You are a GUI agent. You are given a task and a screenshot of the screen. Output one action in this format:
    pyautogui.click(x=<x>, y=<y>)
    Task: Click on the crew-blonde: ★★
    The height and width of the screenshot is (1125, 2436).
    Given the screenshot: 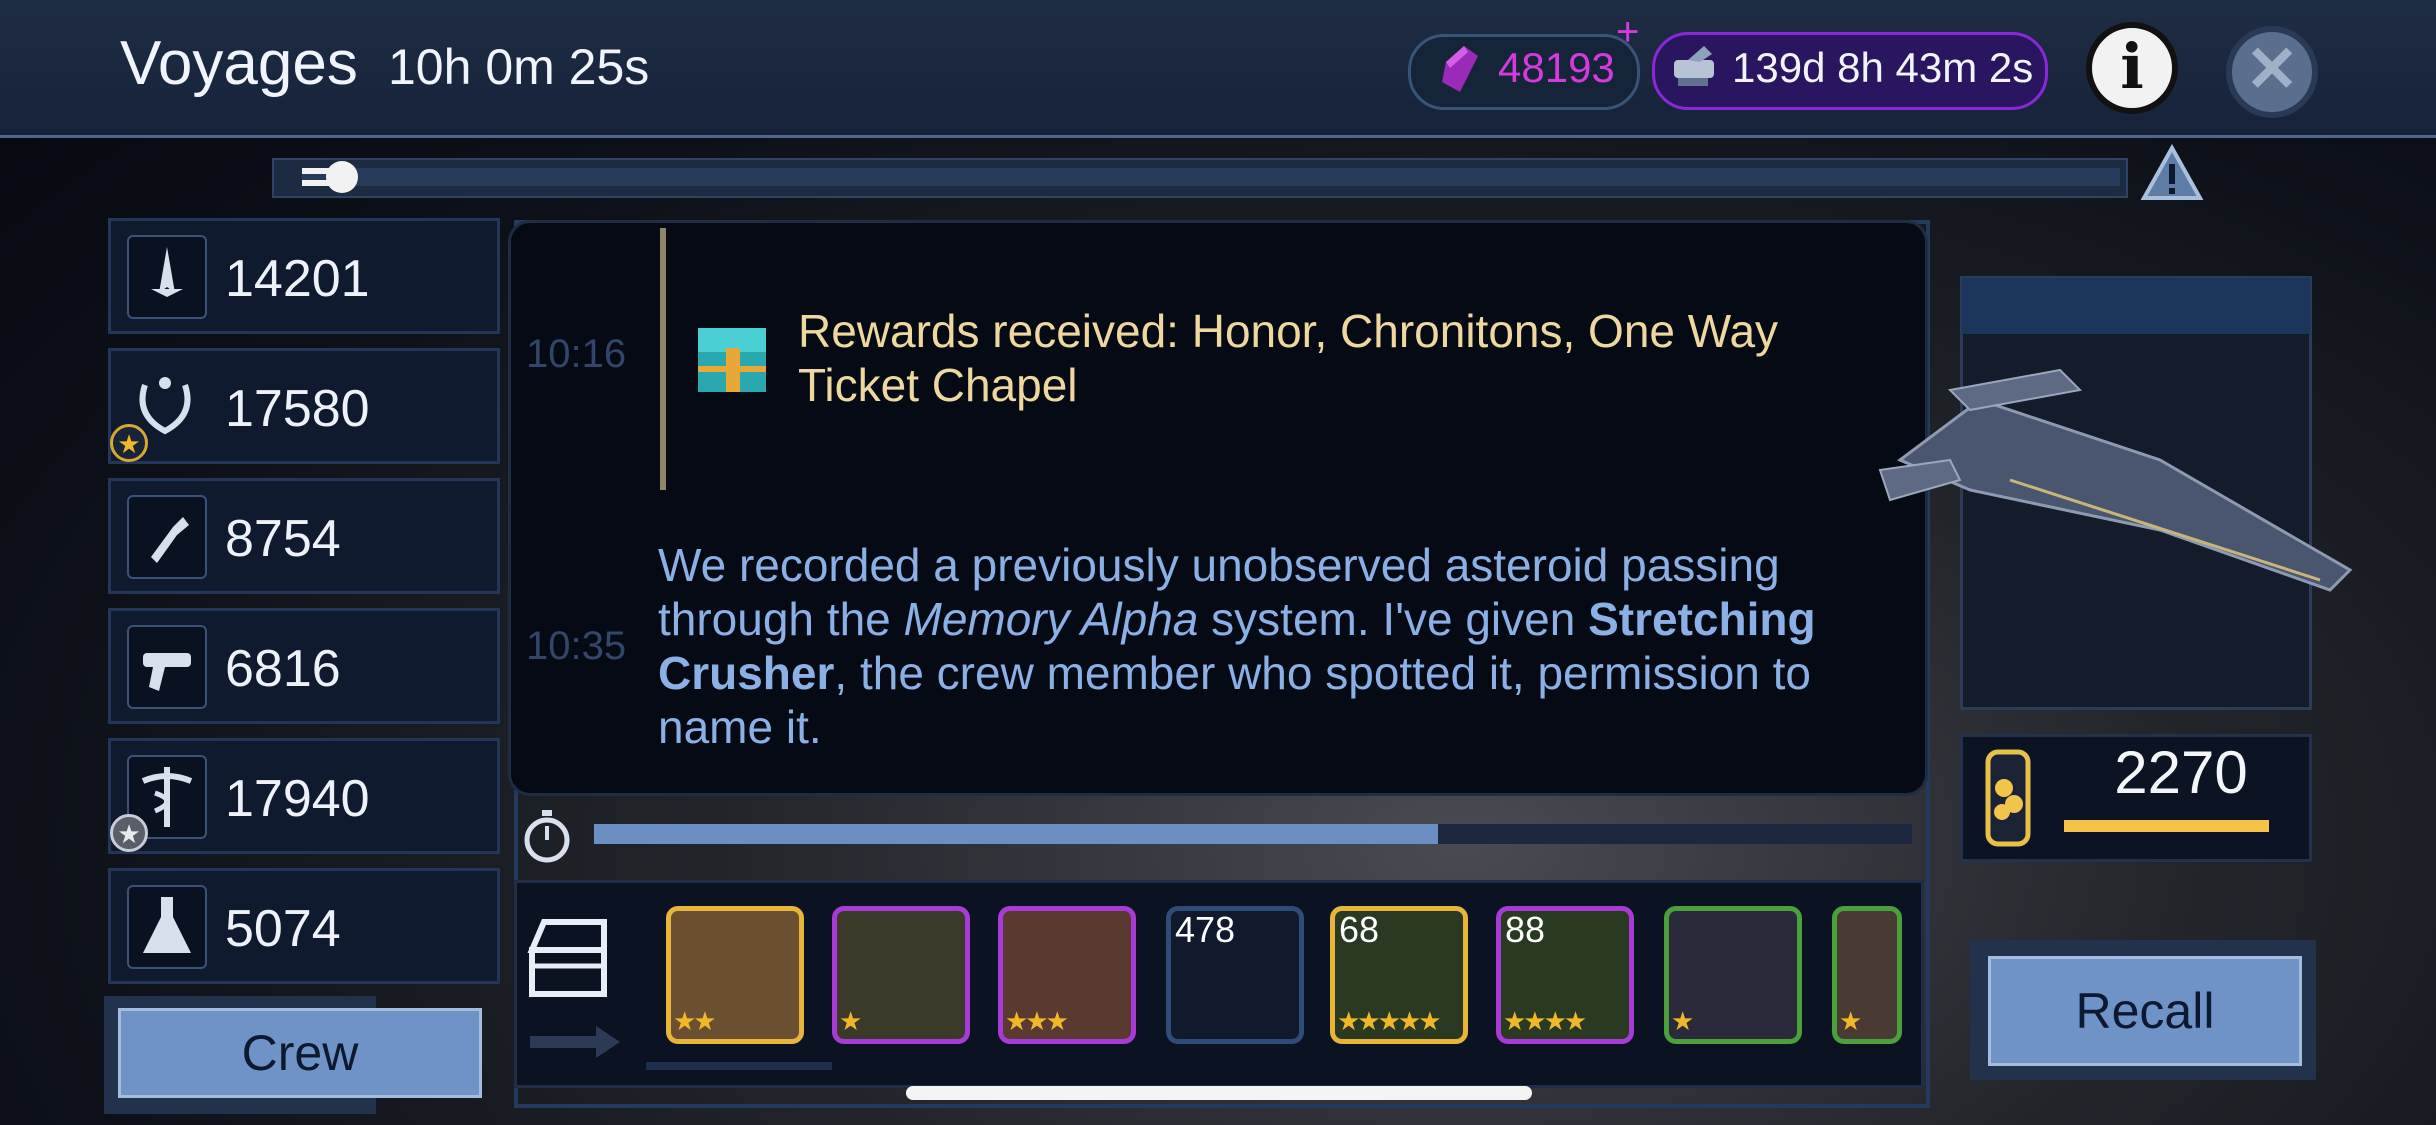 What is the action you would take?
    pyautogui.click(x=735, y=975)
    